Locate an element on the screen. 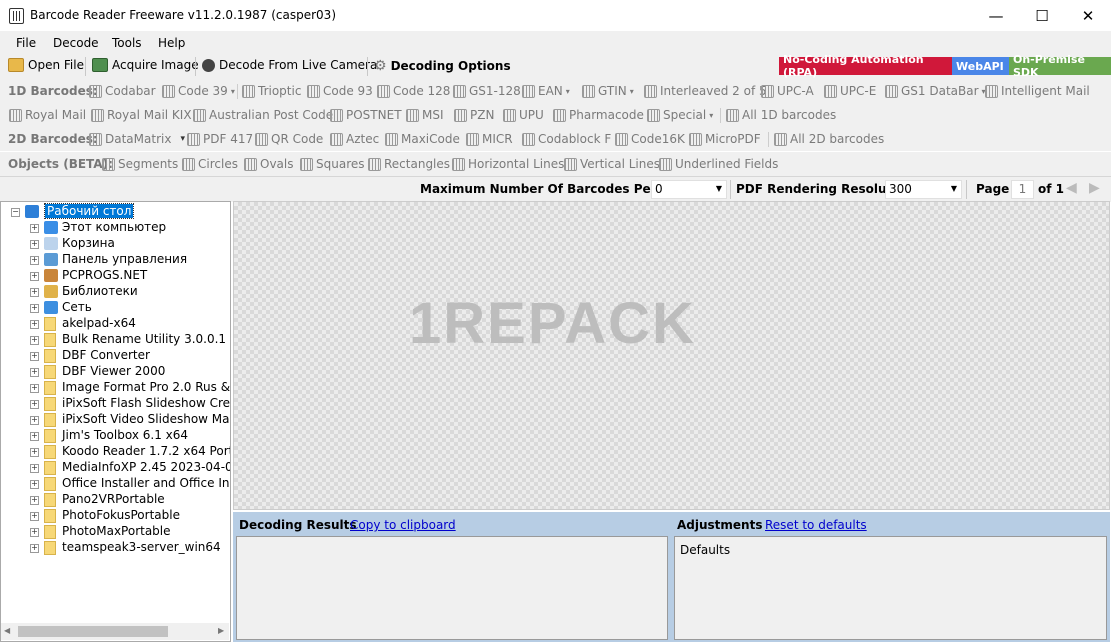 This screenshot has height=642, width=1111. tree-item: + Панель управления is located at coordinates (115, 260).